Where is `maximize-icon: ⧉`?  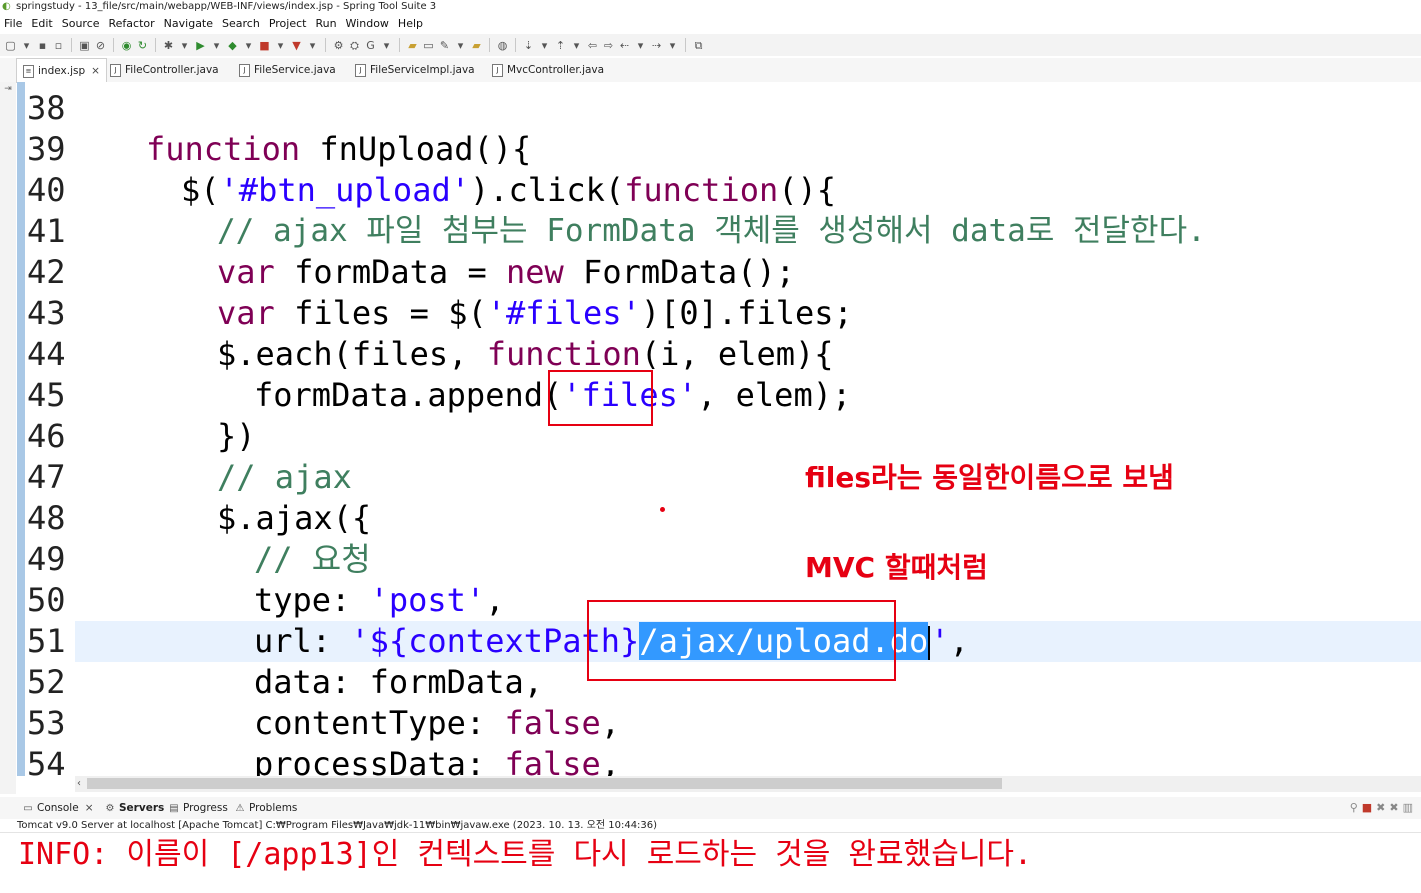 maximize-icon: ⧉ is located at coordinates (698, 45).